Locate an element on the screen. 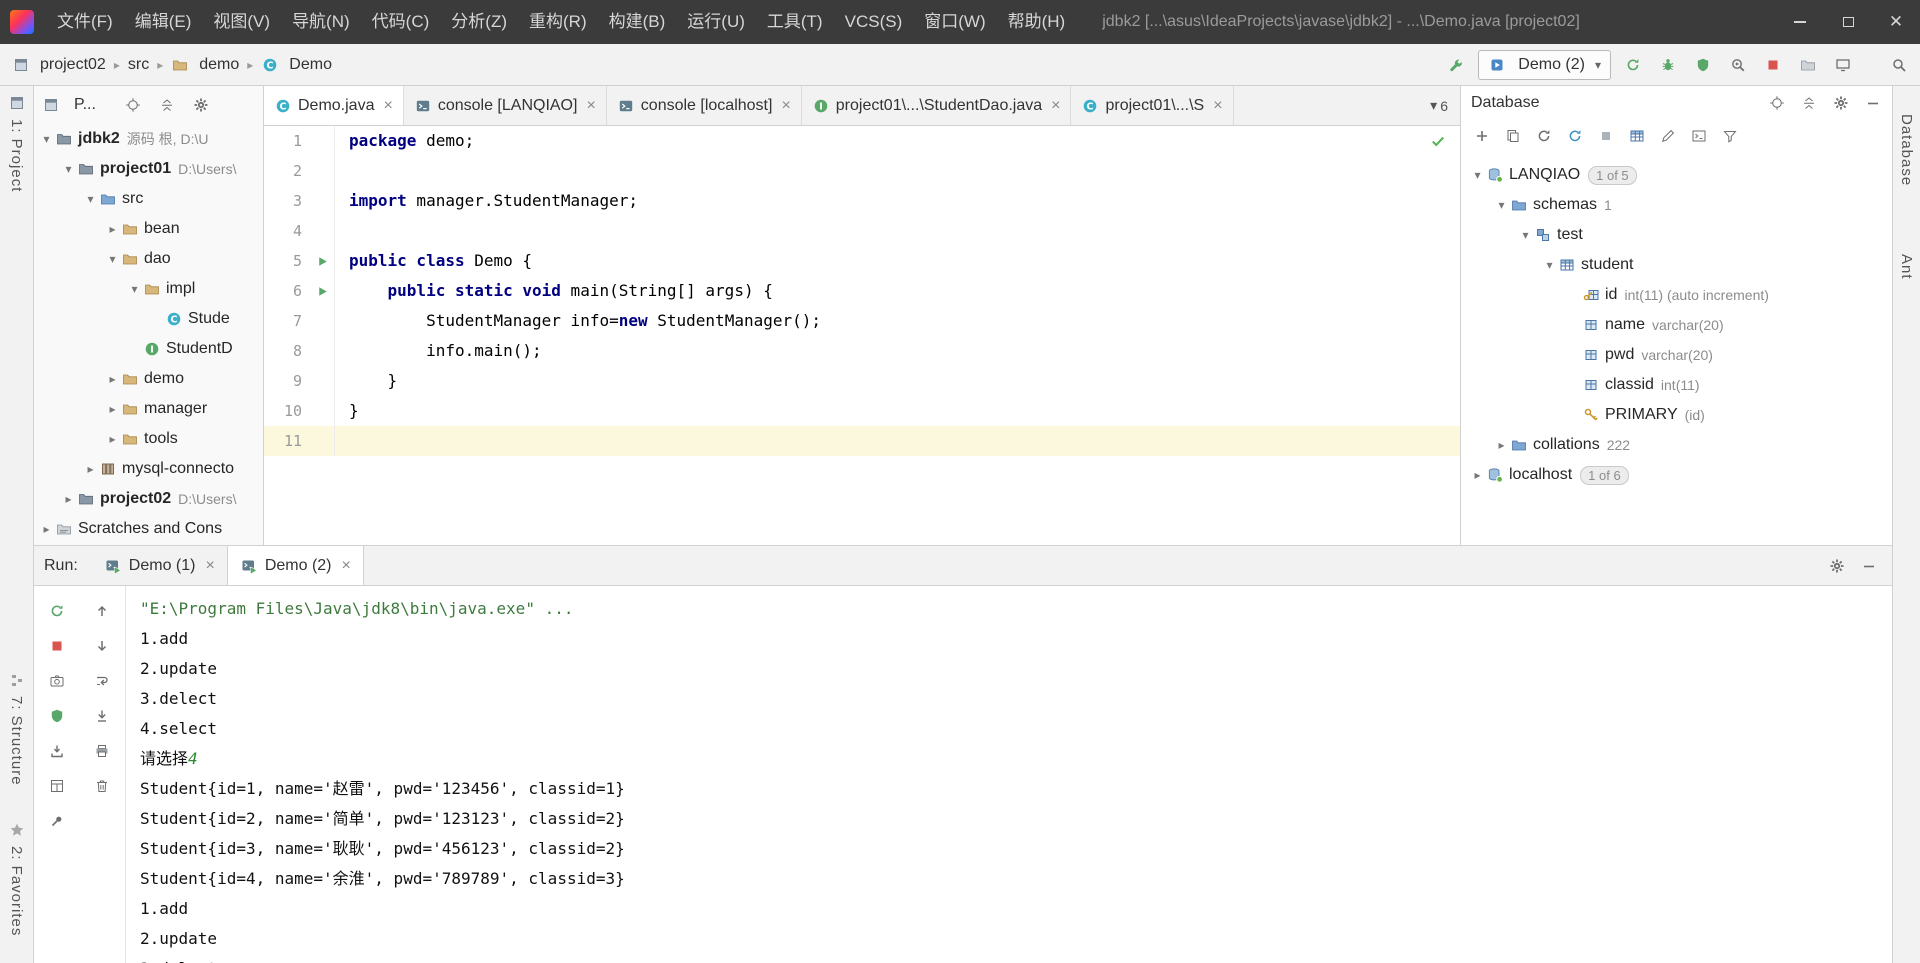 Image resolution: width=1920 pixels, height=963 pixels. table-big-icon is located at coordinates (1637, 136).